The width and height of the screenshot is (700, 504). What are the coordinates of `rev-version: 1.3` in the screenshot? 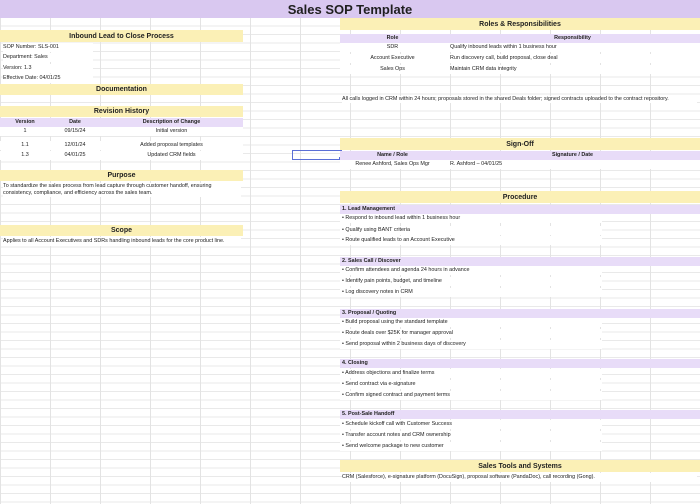 It's located at (25, 155).